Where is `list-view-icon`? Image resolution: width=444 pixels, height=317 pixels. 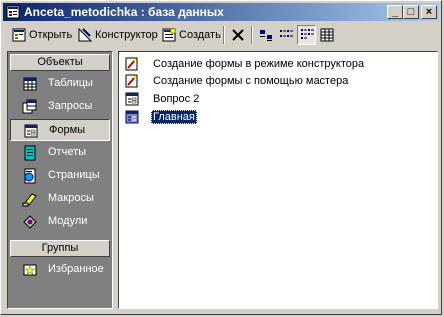 list-view-icon is located at coordinates (307, 34).